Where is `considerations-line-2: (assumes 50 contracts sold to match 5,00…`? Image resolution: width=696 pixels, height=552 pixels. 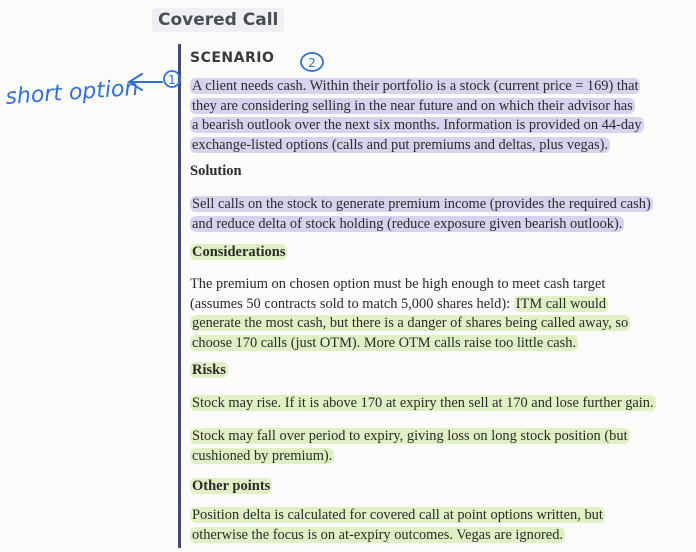 considerations-line-2: (assumes 50 contracts sold to match 5,00… is located at coordinates (441, 305).